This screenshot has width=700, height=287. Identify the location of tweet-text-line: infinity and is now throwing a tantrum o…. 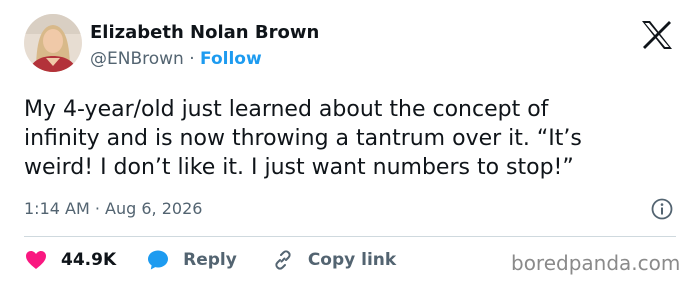
(303, 138).